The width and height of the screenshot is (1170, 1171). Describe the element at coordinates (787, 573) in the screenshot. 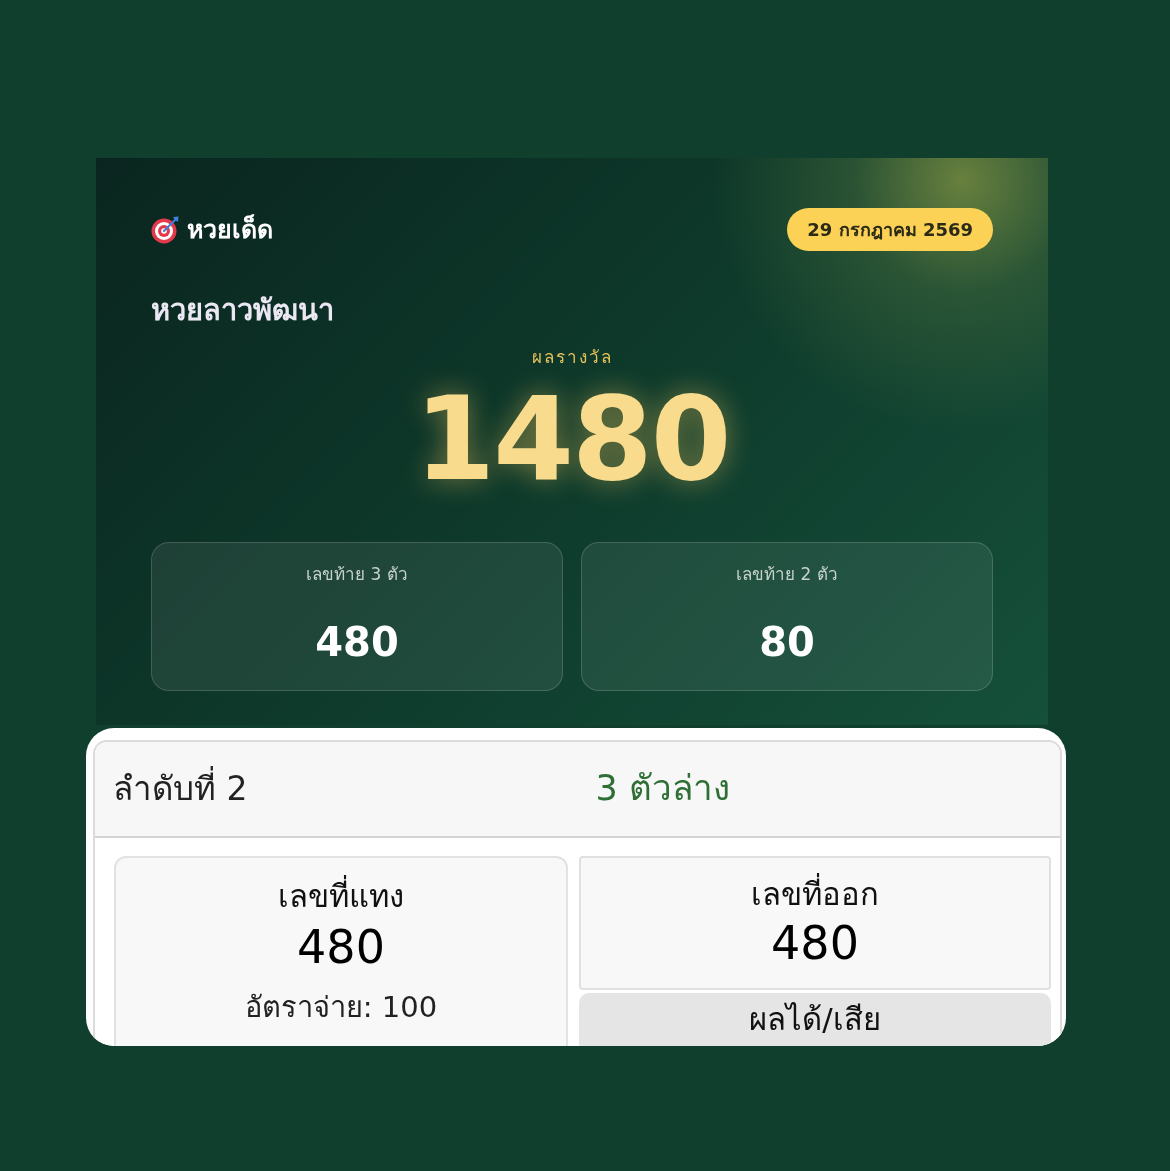

I see `result-label: เลขท้าย 2 ตัว` at that location.